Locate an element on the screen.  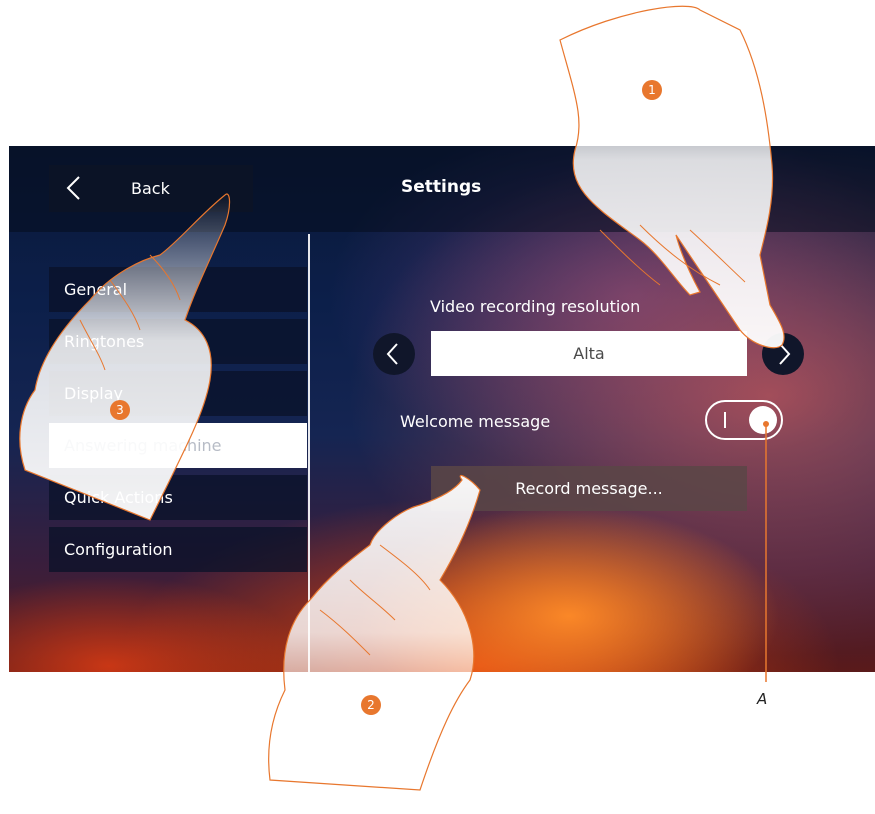
step-1-marker: 1 is located at coordinates (652, 90).